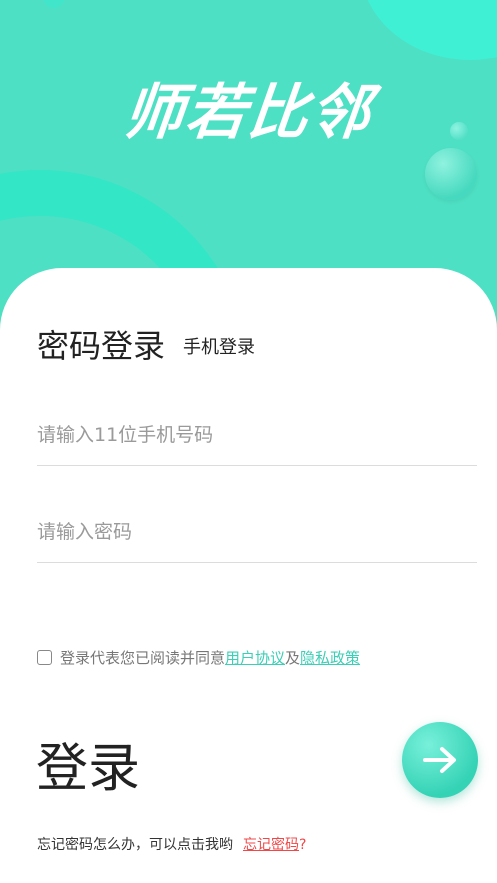  I want to click on decorative-dot, so click(54, 4).